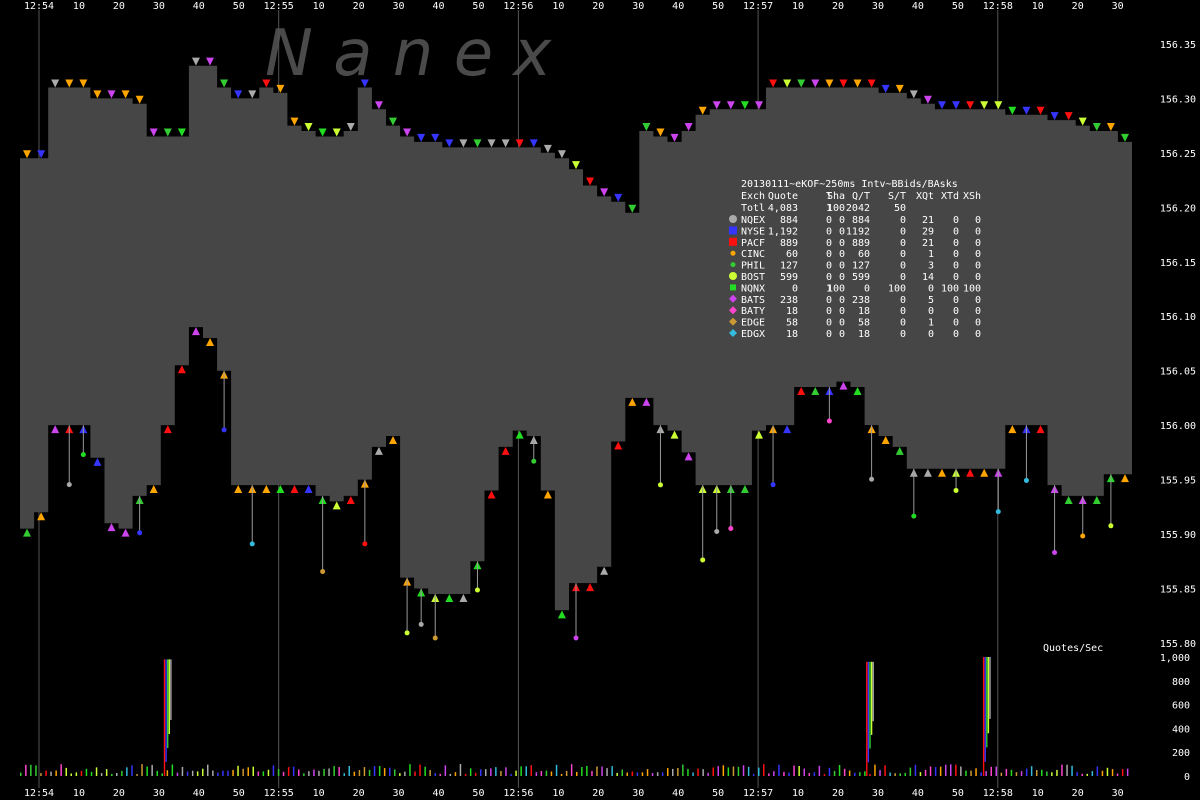  I want to click on time-tick-top: 40, so click(918, 6).